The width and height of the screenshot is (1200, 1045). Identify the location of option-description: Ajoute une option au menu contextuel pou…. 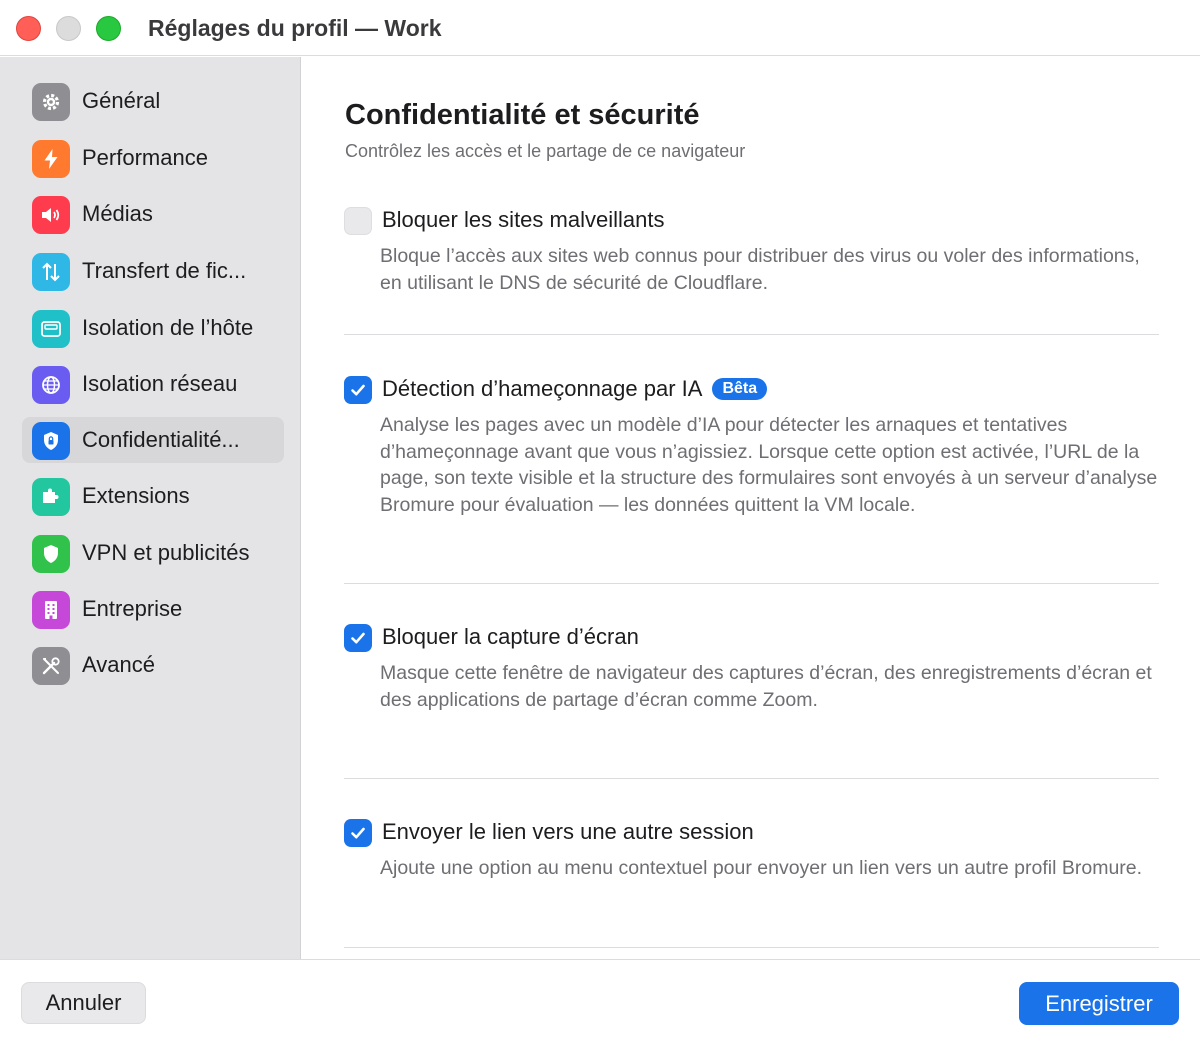
(761, 868).